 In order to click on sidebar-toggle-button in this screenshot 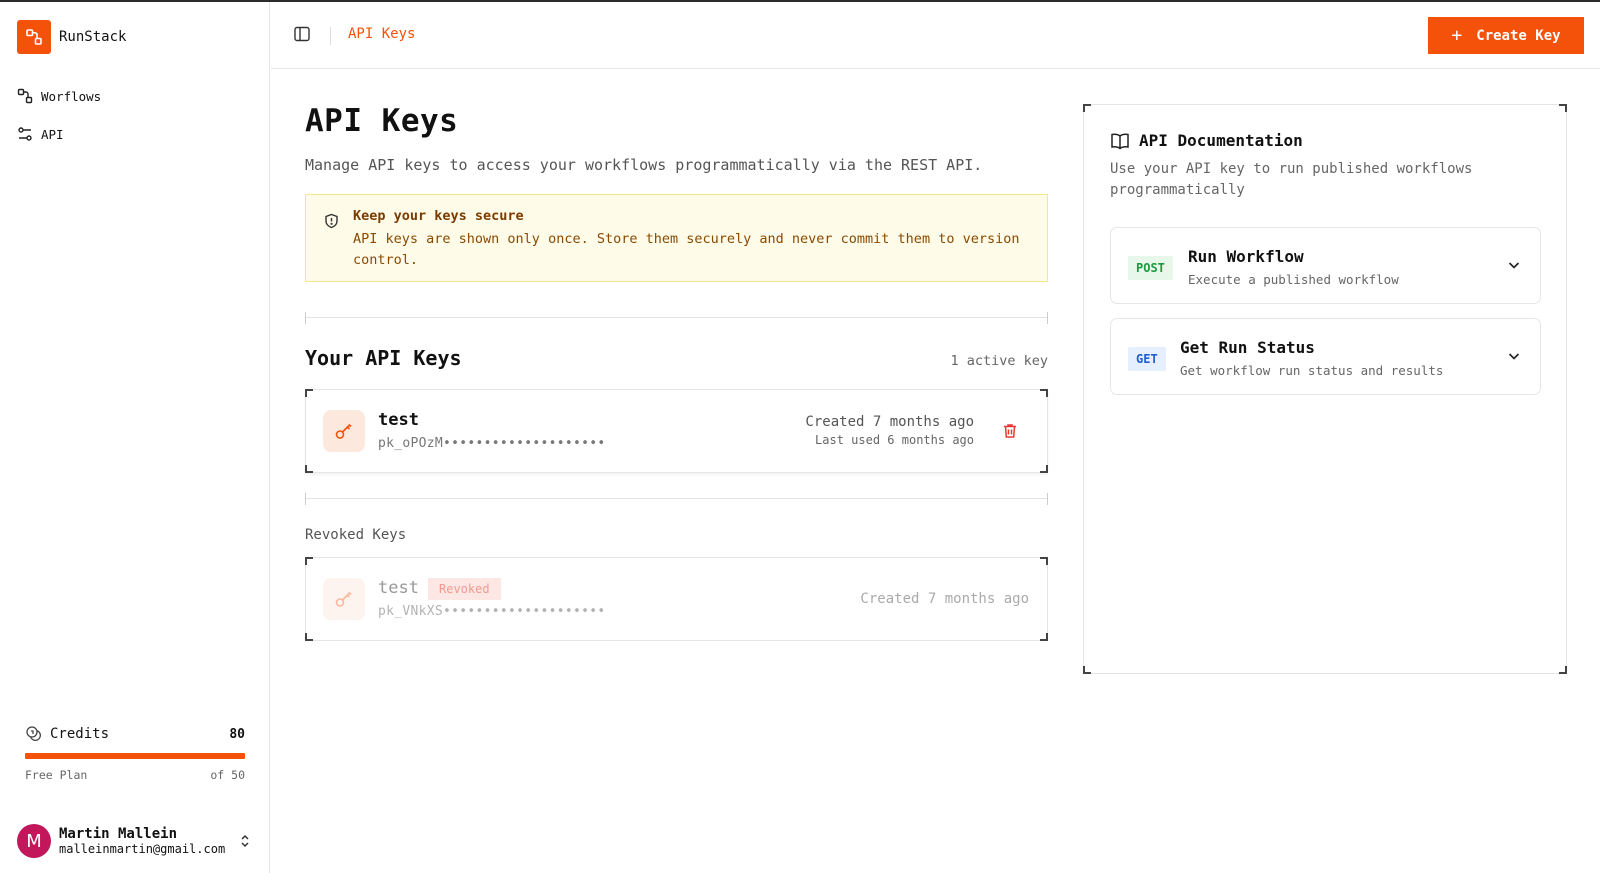, I will do `click(303, 35)`.